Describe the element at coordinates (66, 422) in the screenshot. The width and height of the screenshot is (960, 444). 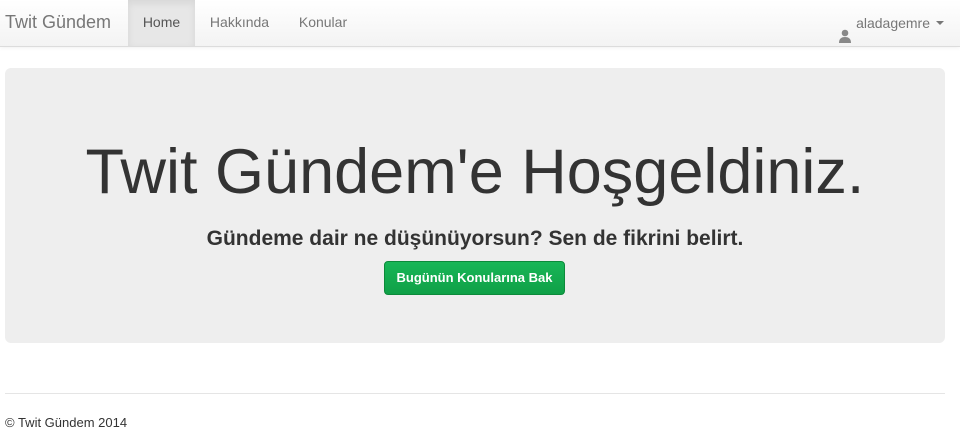
I see `footer-copyright: © Twit Gündem 2014` at that location.